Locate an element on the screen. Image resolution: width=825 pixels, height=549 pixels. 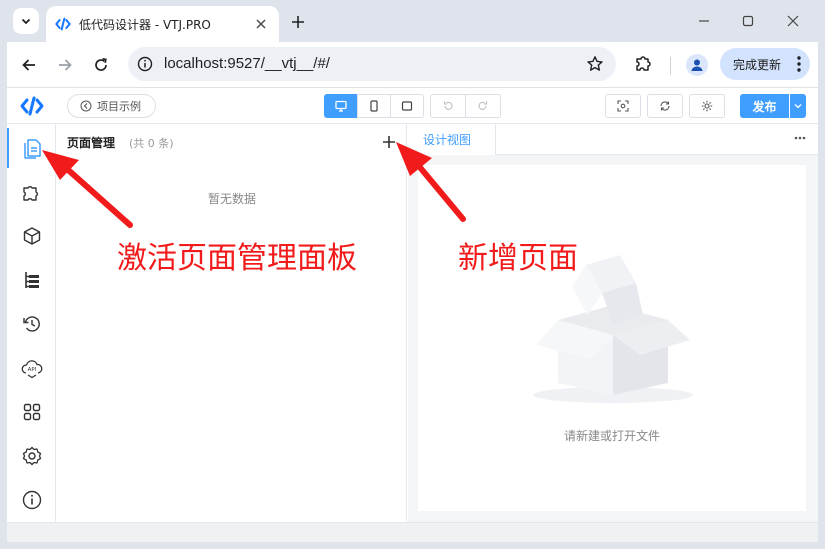
preview-button is located at coordinates (623, 106).